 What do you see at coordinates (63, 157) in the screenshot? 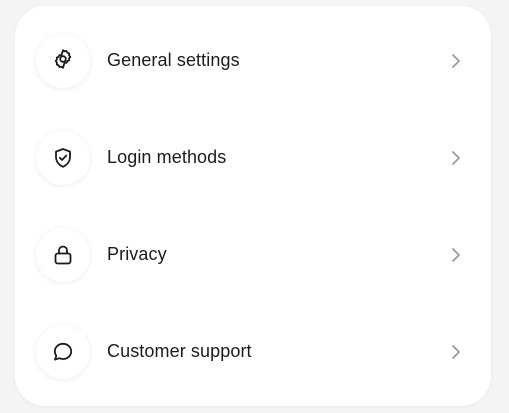
I see `shield-check-icon` at bounding box center [63, 157].